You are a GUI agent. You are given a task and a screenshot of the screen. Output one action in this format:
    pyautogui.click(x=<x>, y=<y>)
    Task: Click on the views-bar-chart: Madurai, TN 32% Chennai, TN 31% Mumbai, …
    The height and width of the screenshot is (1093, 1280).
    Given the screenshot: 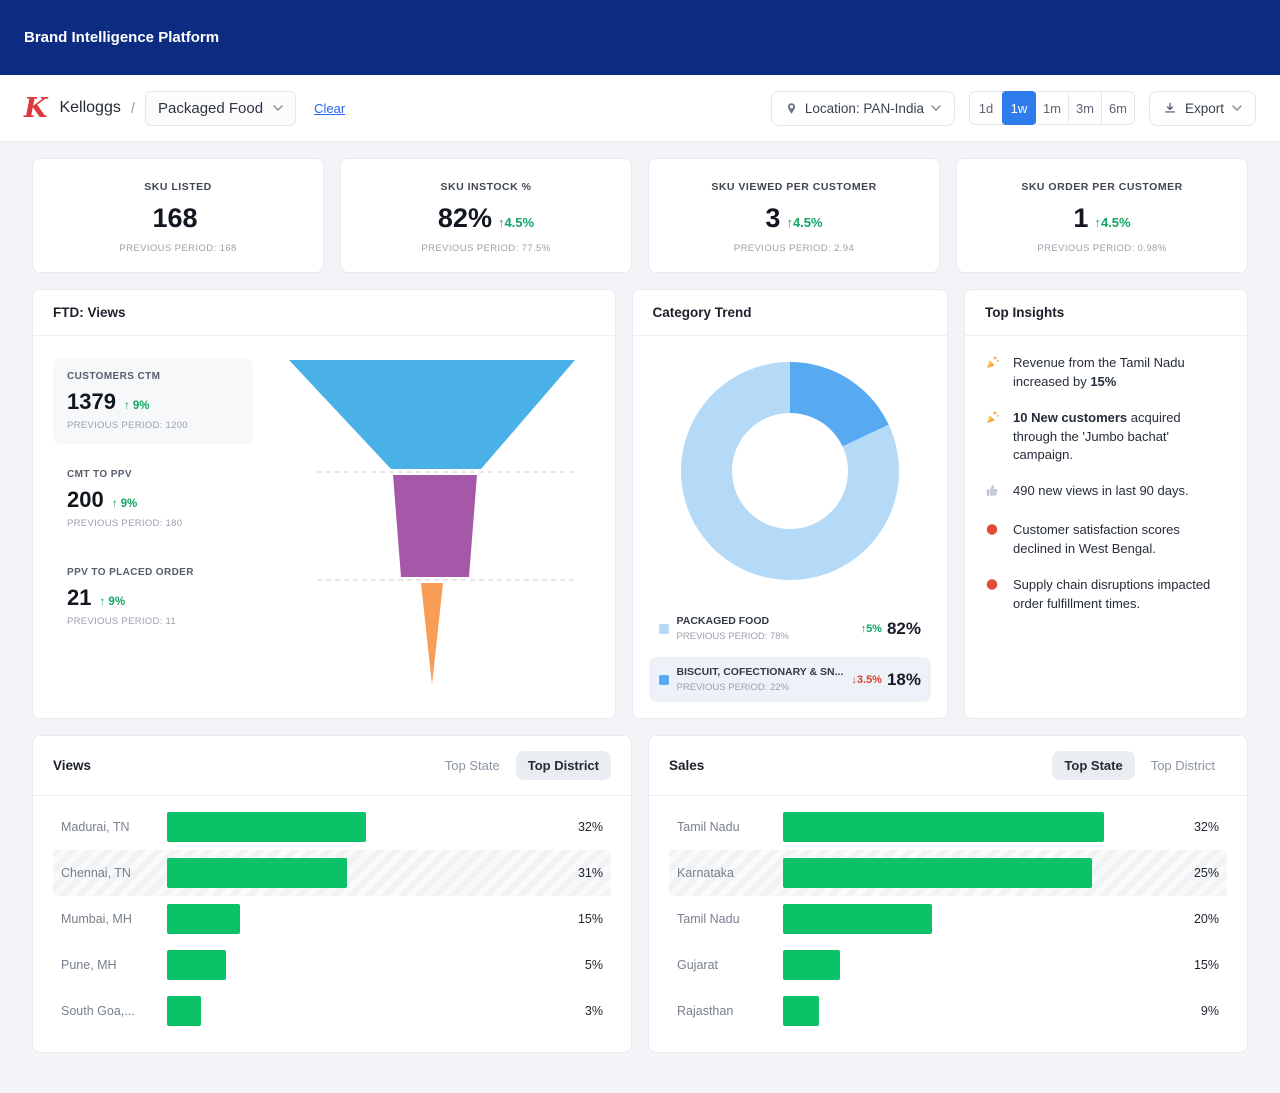 What is the action you would take?
    pyautogui.click(x=332, y=924)
    